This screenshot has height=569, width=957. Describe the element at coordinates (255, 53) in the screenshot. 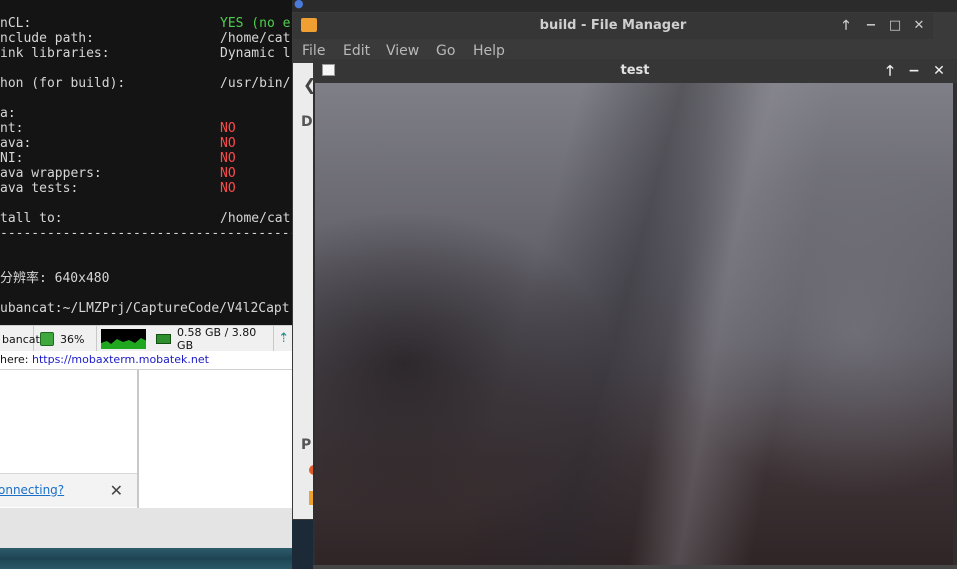

I see `terminal-line-value: Dynamic l` at that location.